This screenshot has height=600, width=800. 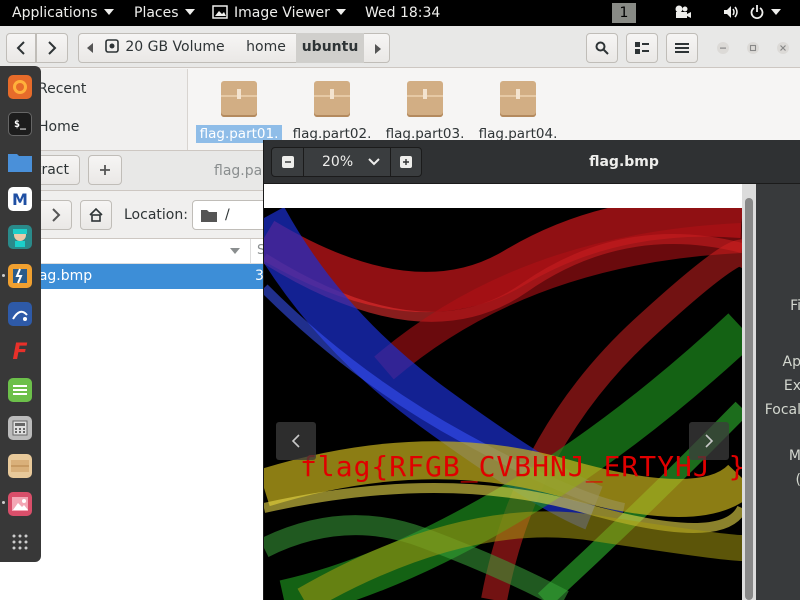 What do you see at coordinates (330, 48) in the screenshot?
I see `path-segment-ubuntu: ubuntu` at bounding box center [330, 48].